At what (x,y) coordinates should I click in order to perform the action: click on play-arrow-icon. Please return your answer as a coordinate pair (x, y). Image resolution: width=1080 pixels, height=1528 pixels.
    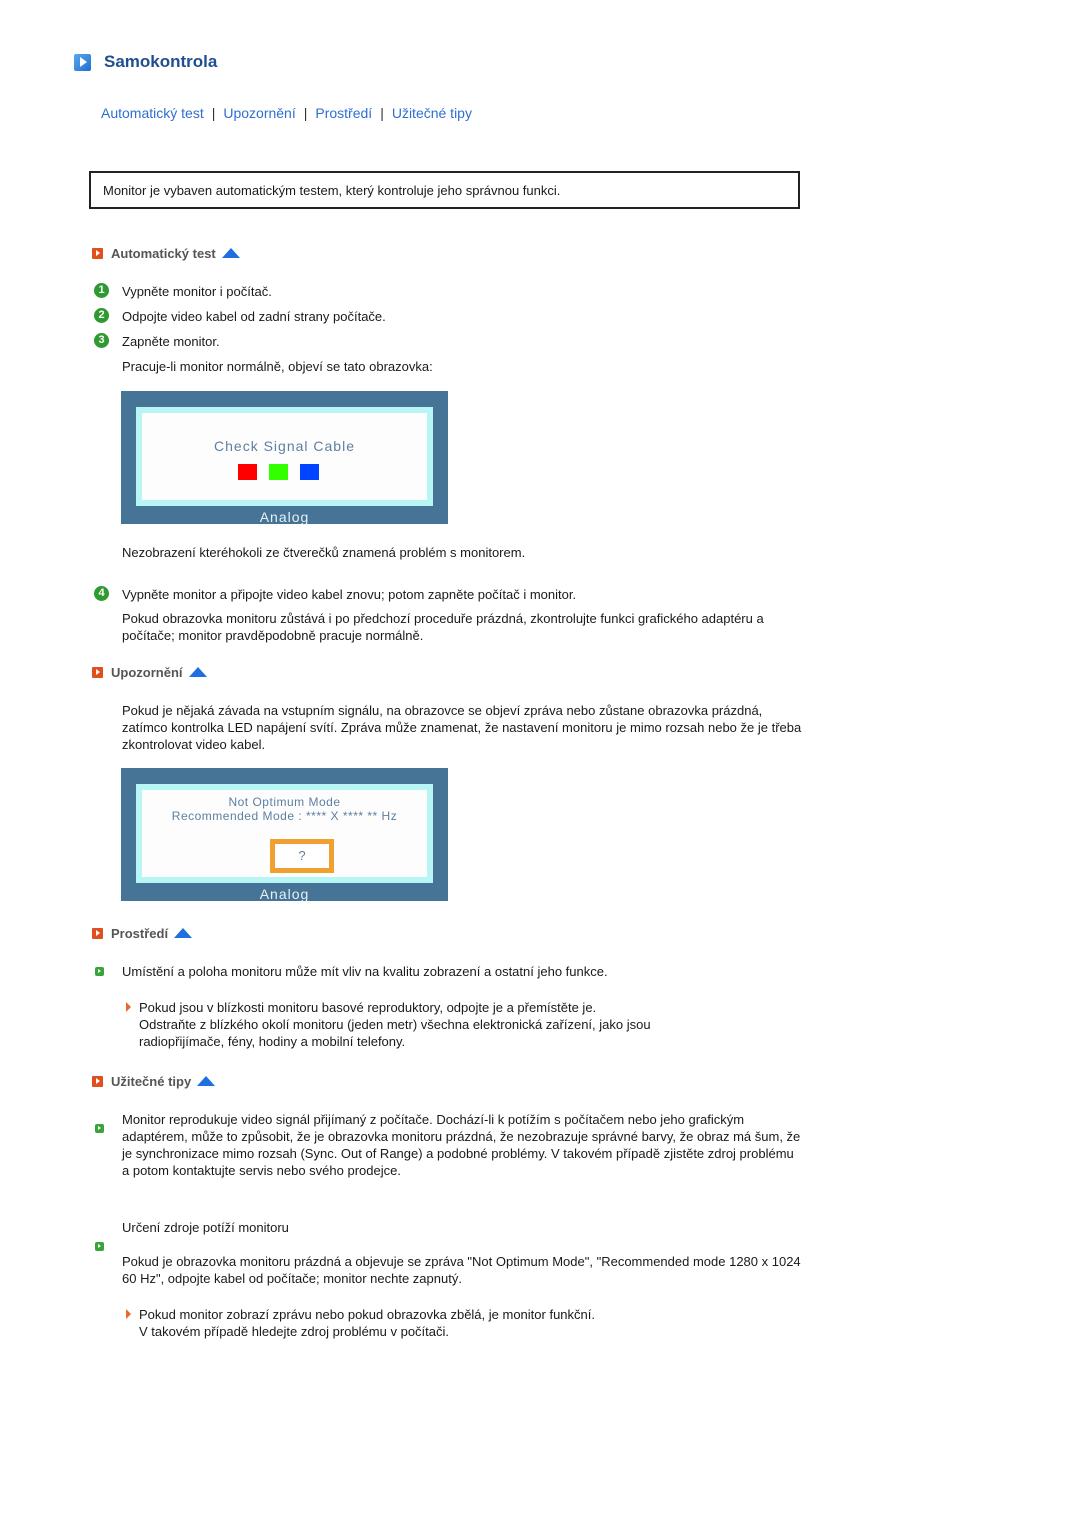
    Looking at the image, I should click on (82, 62).